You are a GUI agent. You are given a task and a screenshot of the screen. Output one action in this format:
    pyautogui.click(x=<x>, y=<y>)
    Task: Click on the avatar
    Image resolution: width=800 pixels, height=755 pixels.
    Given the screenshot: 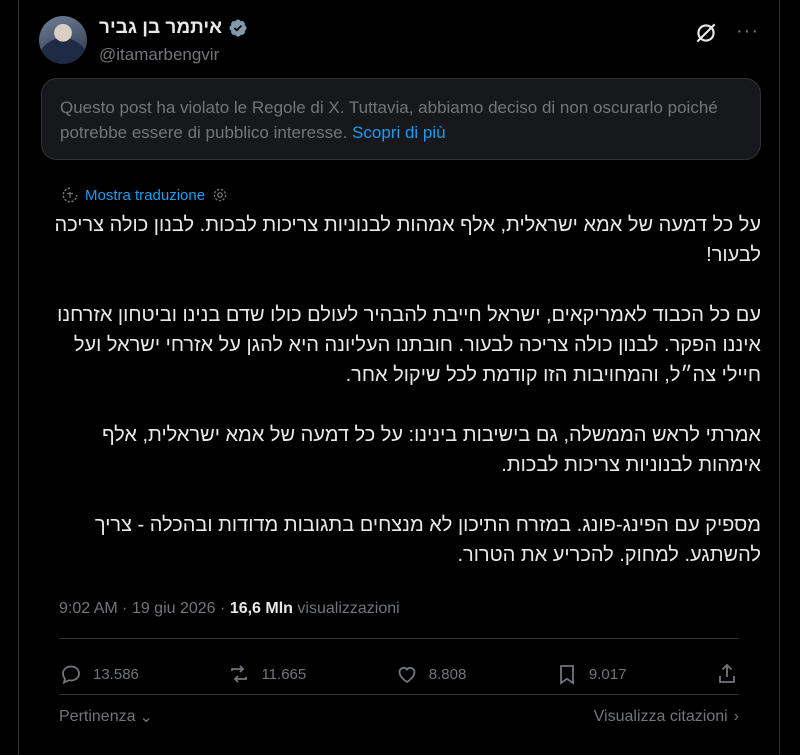 What is the action you would take?
    pyautogui.click(x=63, y=40)
    